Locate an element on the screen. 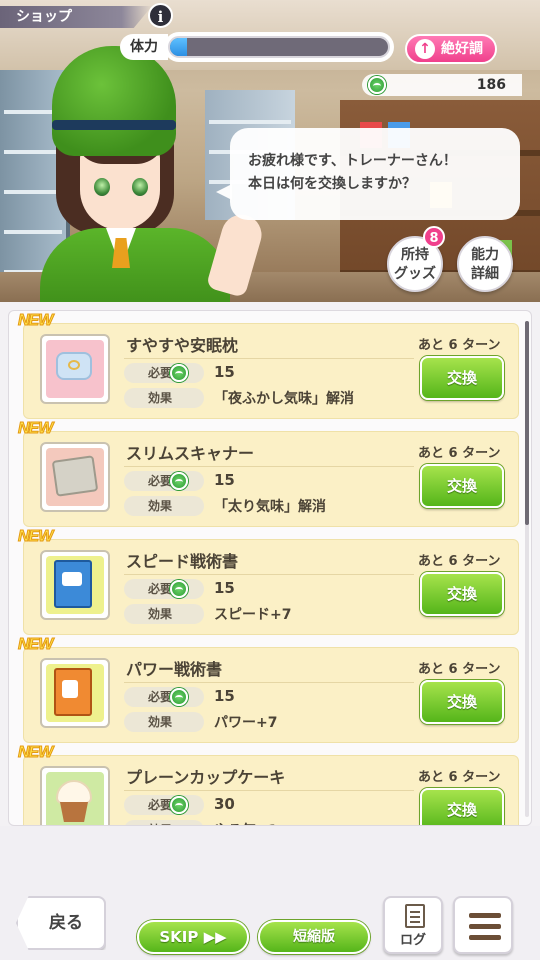  pillow-icon is located at coordinates (75, 369).